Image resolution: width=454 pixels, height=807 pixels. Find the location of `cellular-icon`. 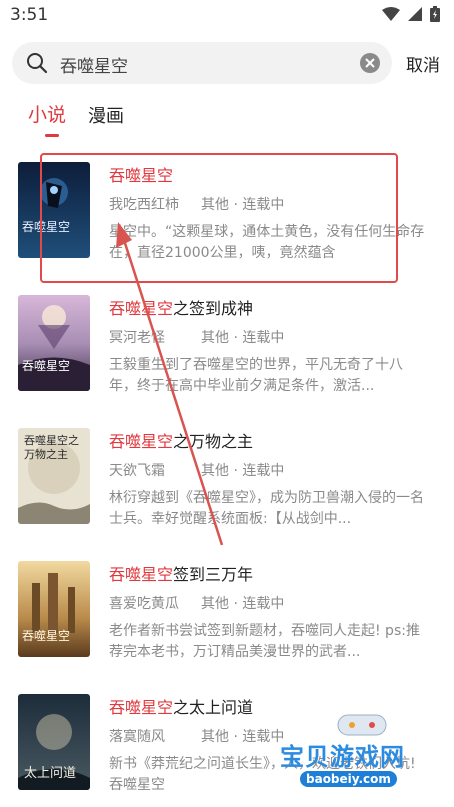

cellular-icon is located at coordinates (415, 14).